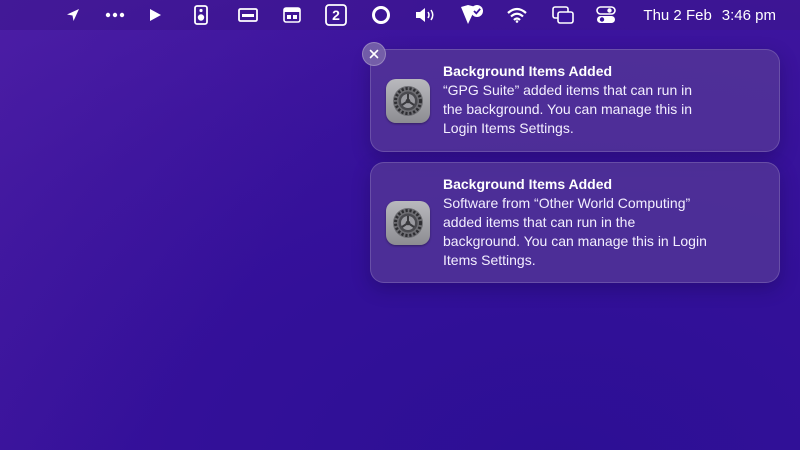 The height and width of the screenshot is (450, 800). Describe the element at coordinates (292, 15) in the screenshot. I see `calendar-widget-icon` at that location.